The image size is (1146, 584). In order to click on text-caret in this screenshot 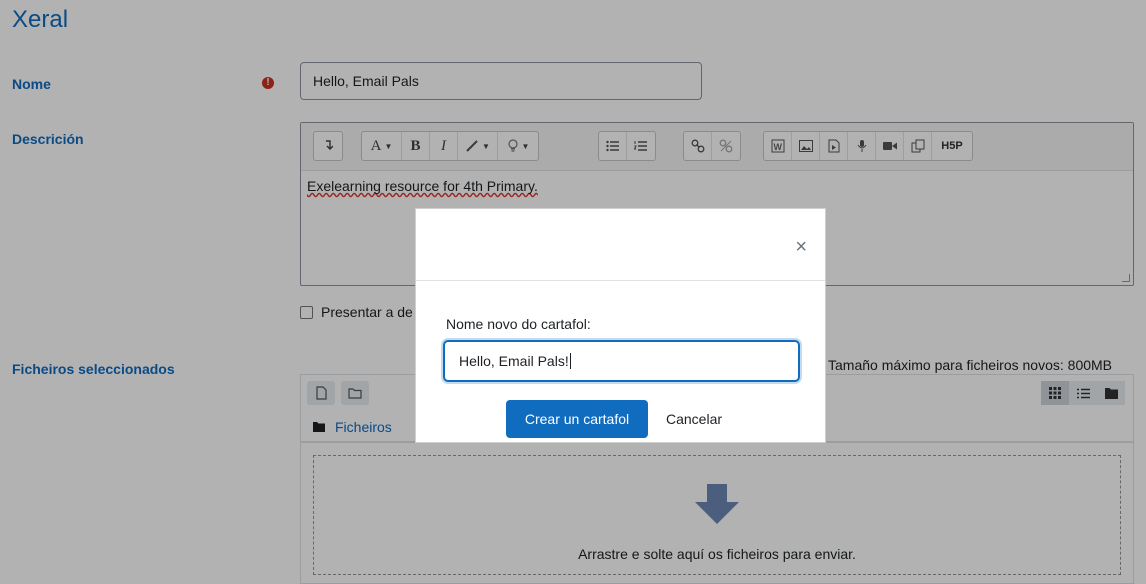, I will do `click(570, 361)`.